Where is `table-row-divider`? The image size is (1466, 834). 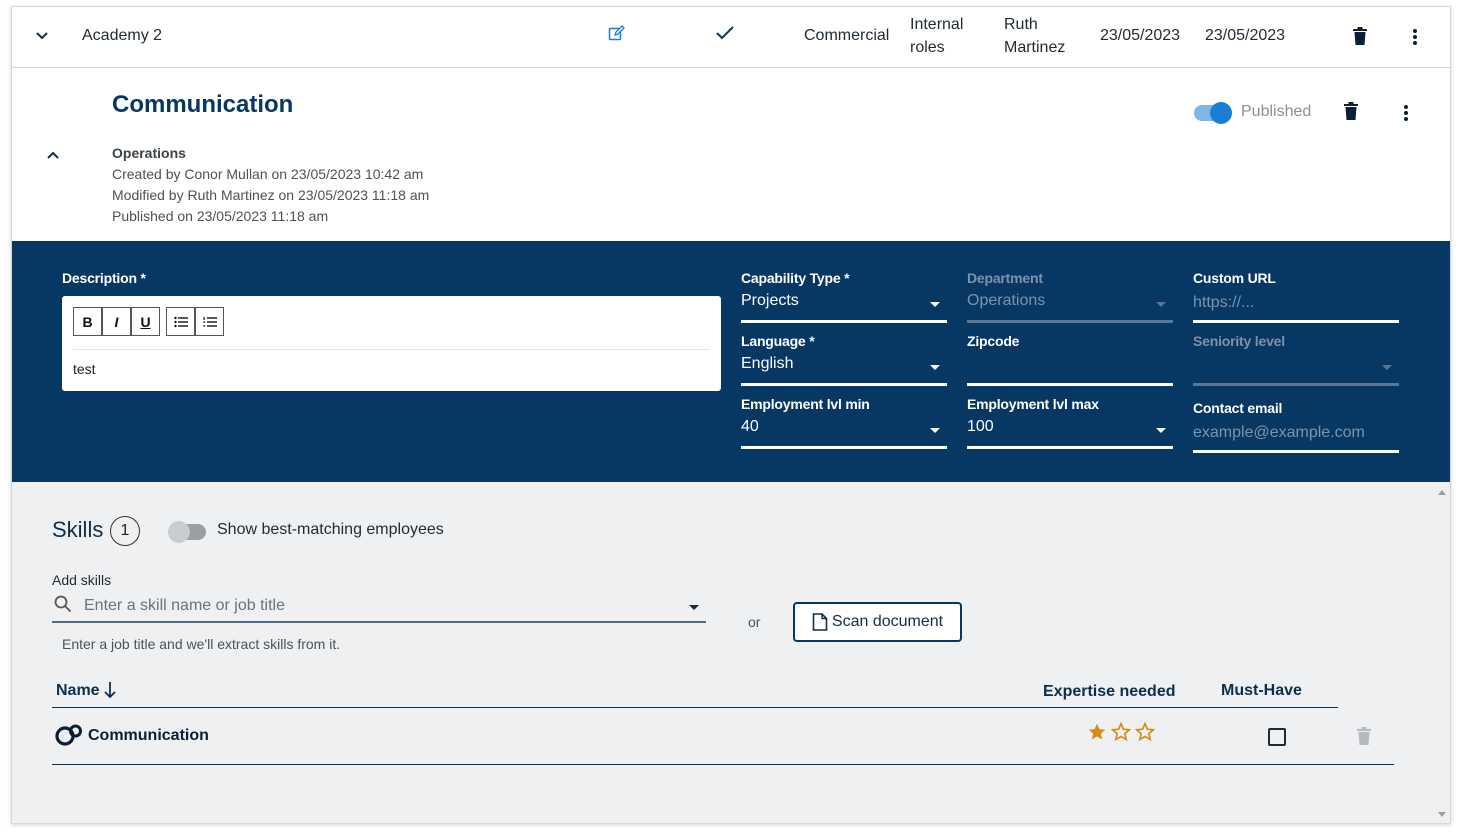 table-row-divider is located at coordinates (723, 764).